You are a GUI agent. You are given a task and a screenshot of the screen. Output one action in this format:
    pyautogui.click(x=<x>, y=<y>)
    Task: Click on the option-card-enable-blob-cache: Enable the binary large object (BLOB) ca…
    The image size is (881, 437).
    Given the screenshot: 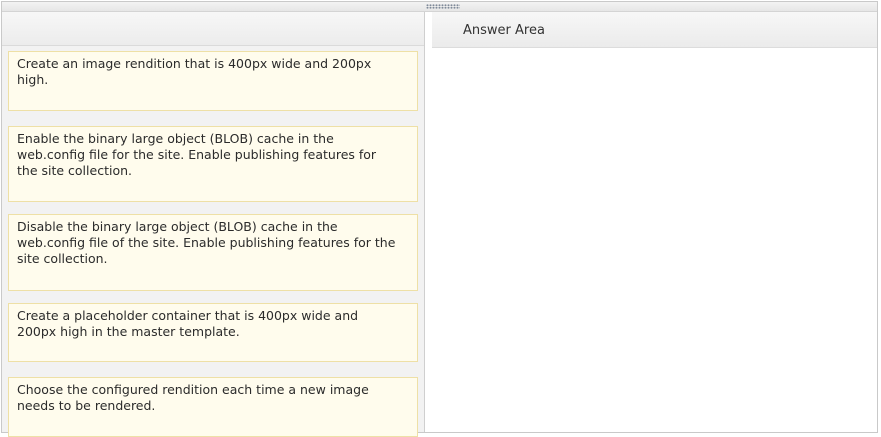 What is the action you would take?
    pyautogui.click(x=213, y=164)
    